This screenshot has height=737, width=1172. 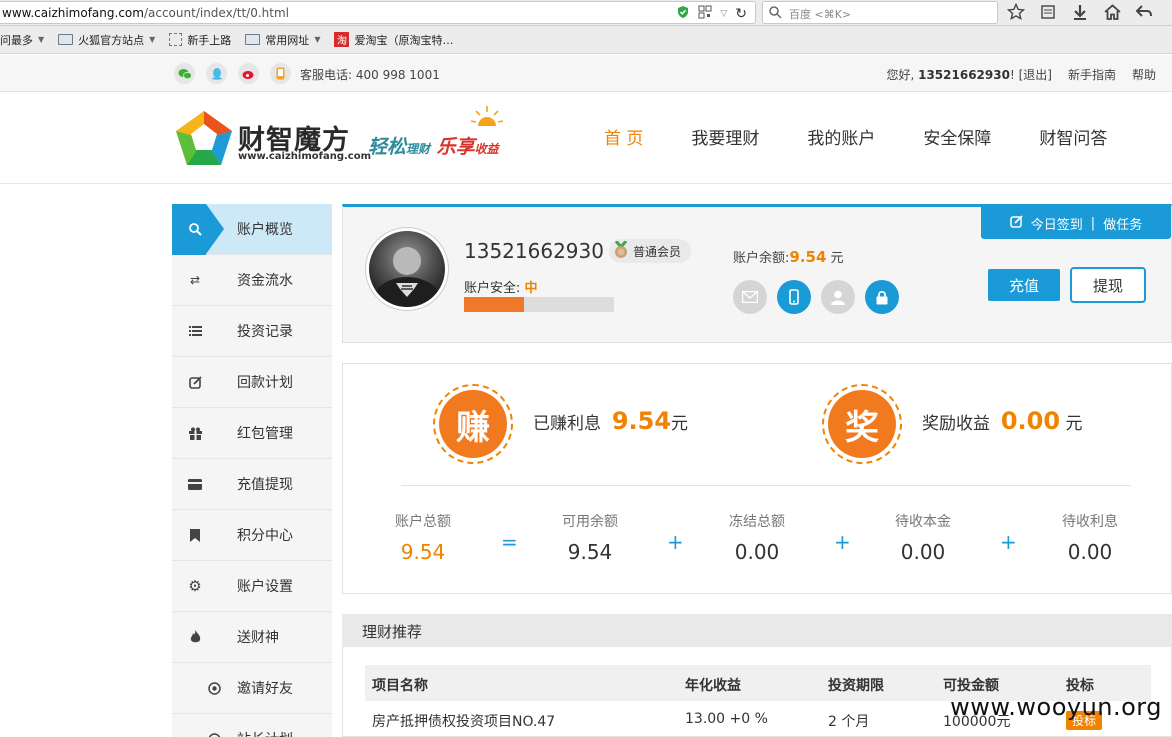 What do you see at coordinates (487, 119) in the screenshot?
I see `sun-icon` at bounding box center [487, 119].